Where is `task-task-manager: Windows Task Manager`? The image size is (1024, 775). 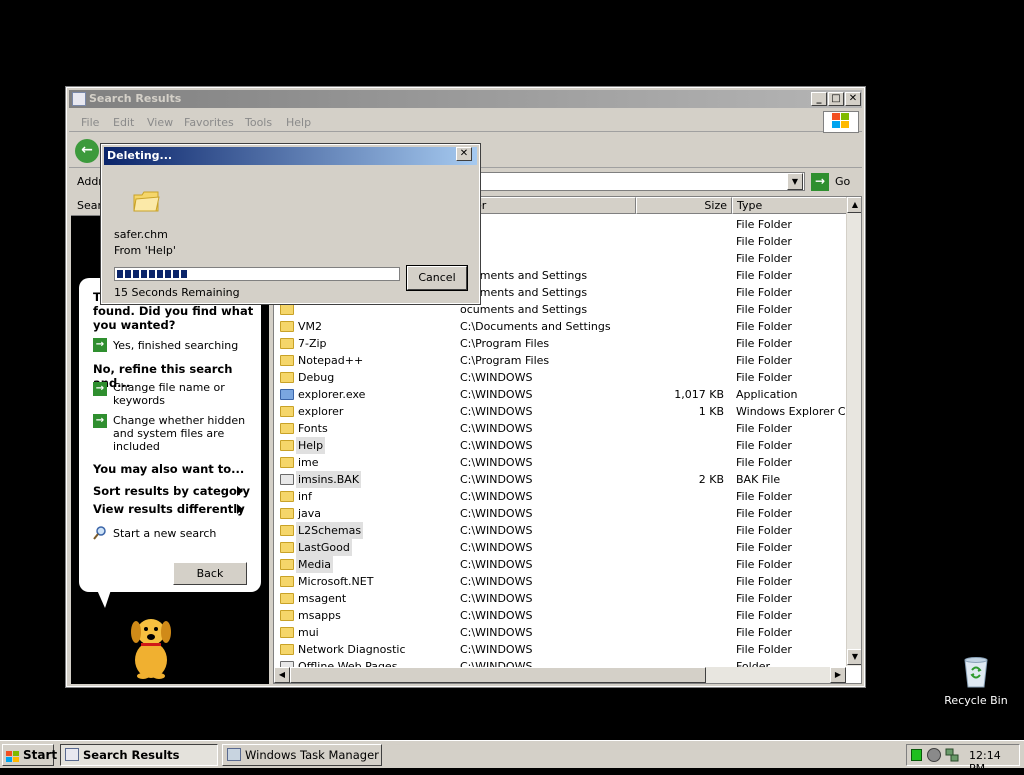
task-task-manager: Windows Task Manager is located at coordinates (302, 755).